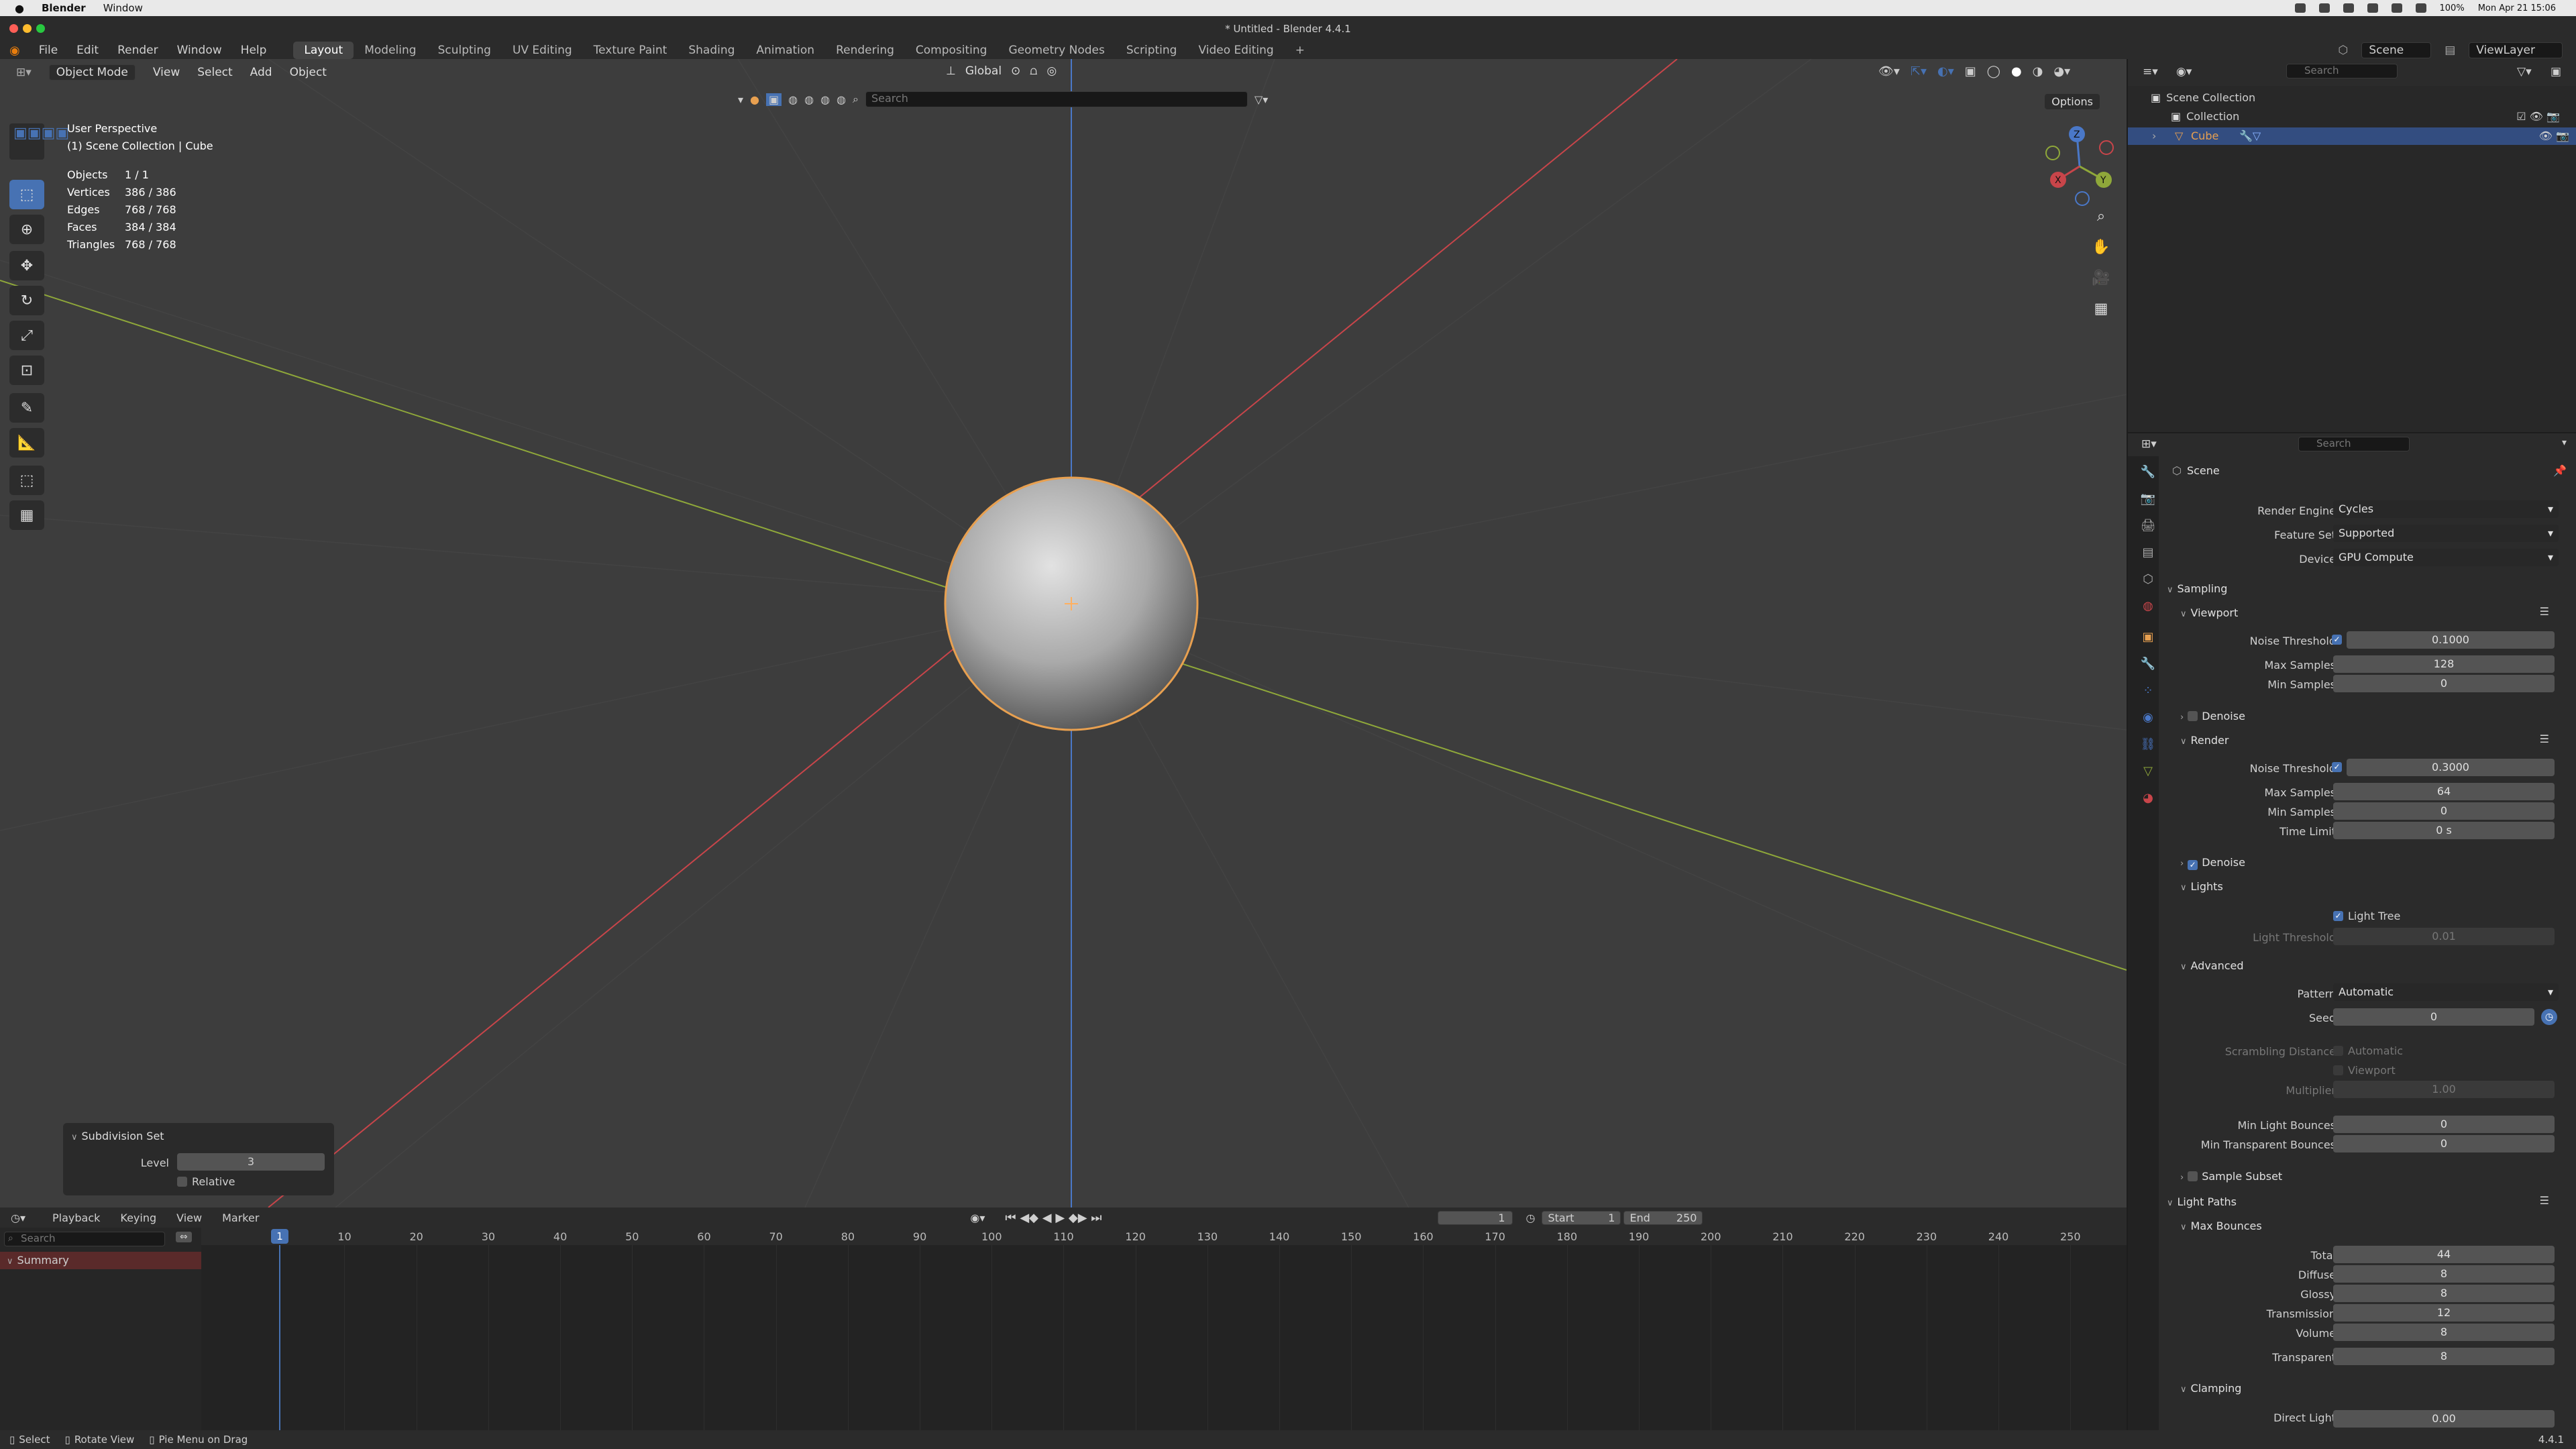  I want to click on summary-channel: ∨ Summary, so click(100, 1260).